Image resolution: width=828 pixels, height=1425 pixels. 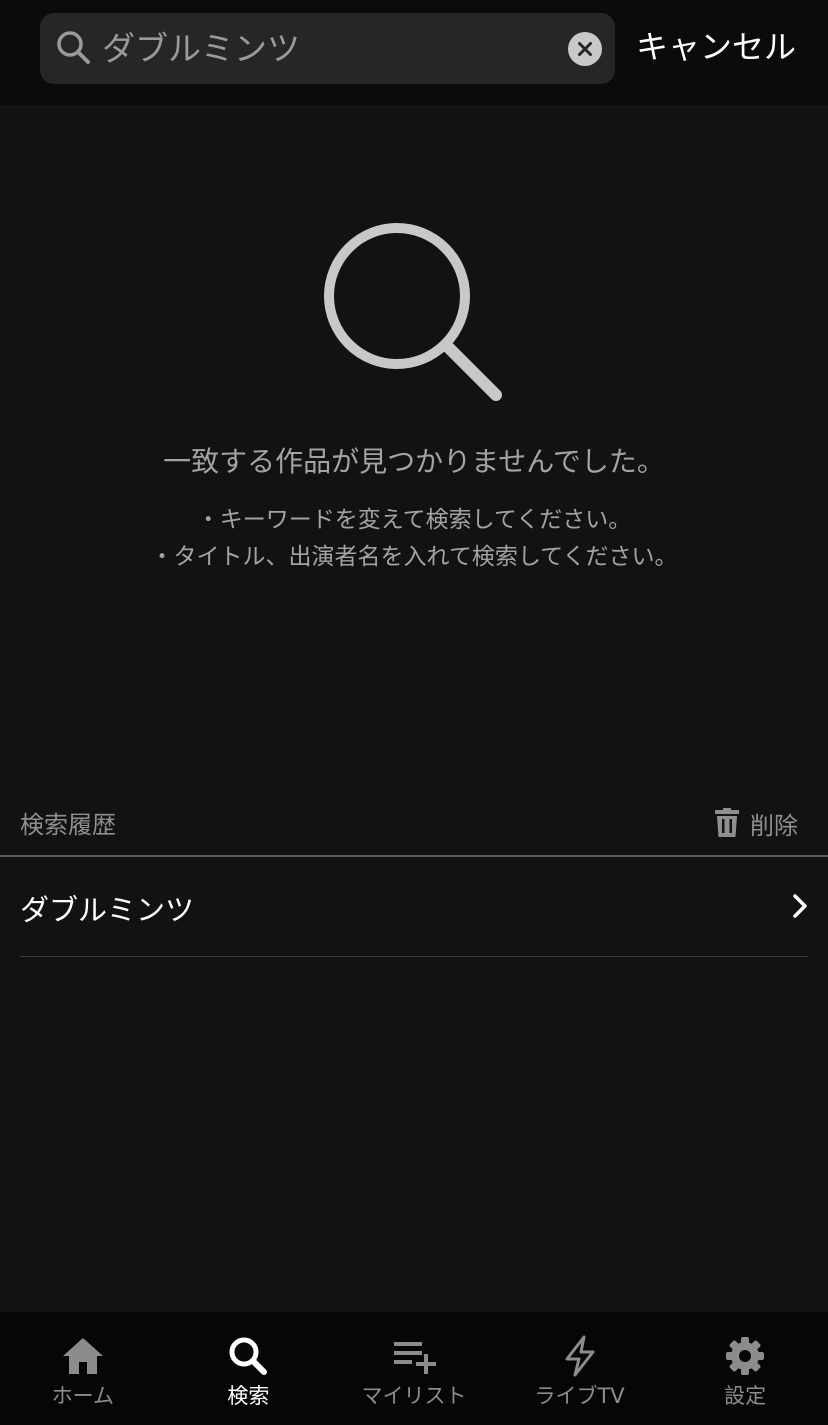 What do you see at coordinates (82, 1396) in the screenshot?
I see `tab-label: ホーム` at bounding box center [82, 1396].